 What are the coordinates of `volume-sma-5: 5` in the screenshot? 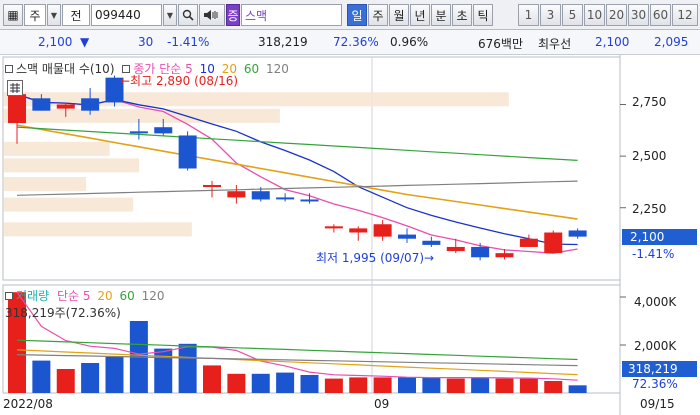 It's located at (86, 296).